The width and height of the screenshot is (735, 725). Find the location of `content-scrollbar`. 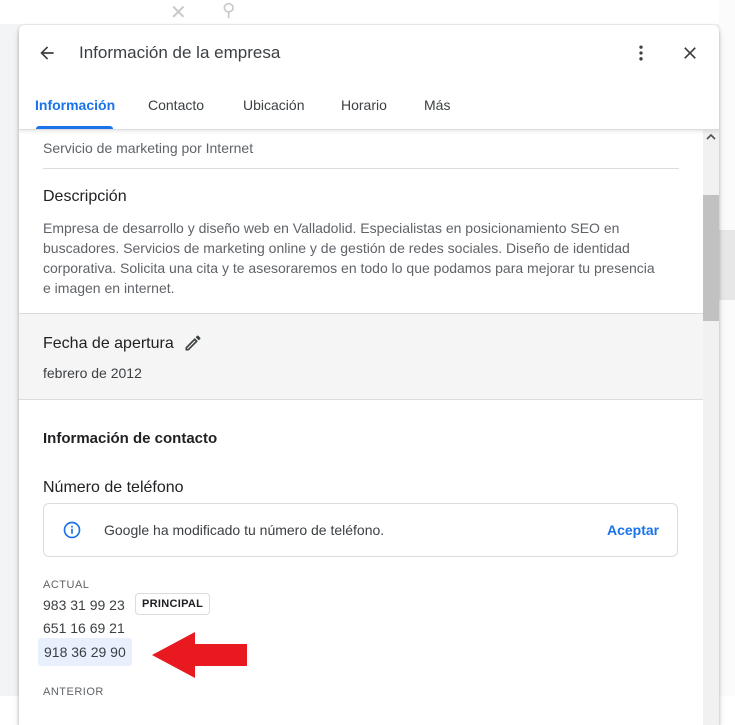

content-scrollbar is located at coordinates (711, 427).